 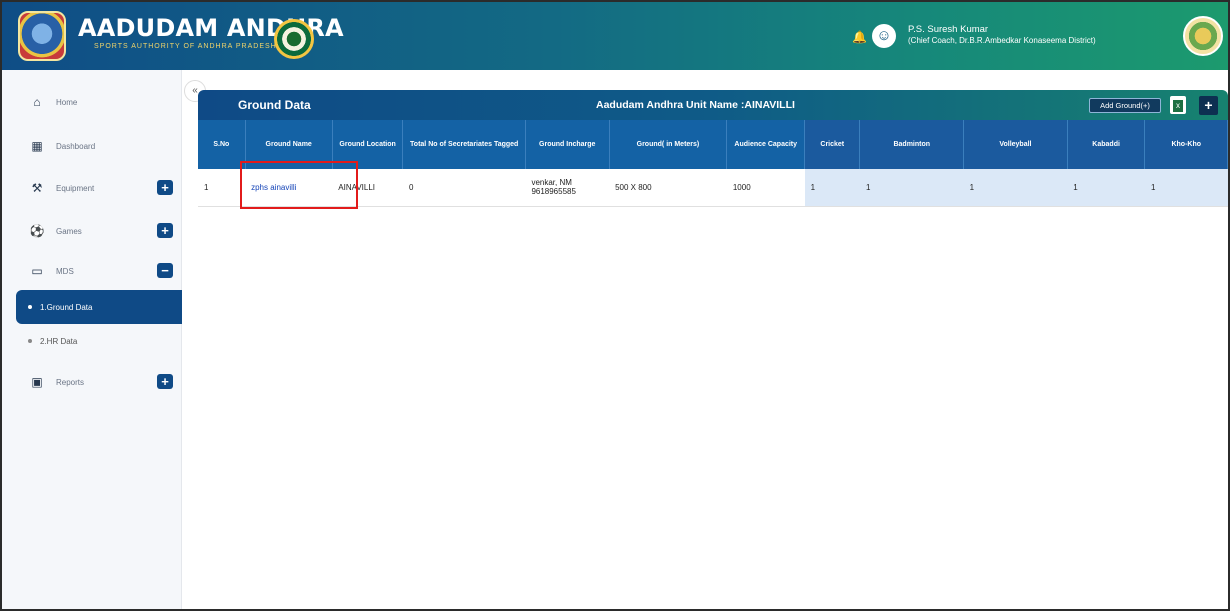 I want to click on table-cell: venkar, NM 9618965585, so click(x=567, y=188).